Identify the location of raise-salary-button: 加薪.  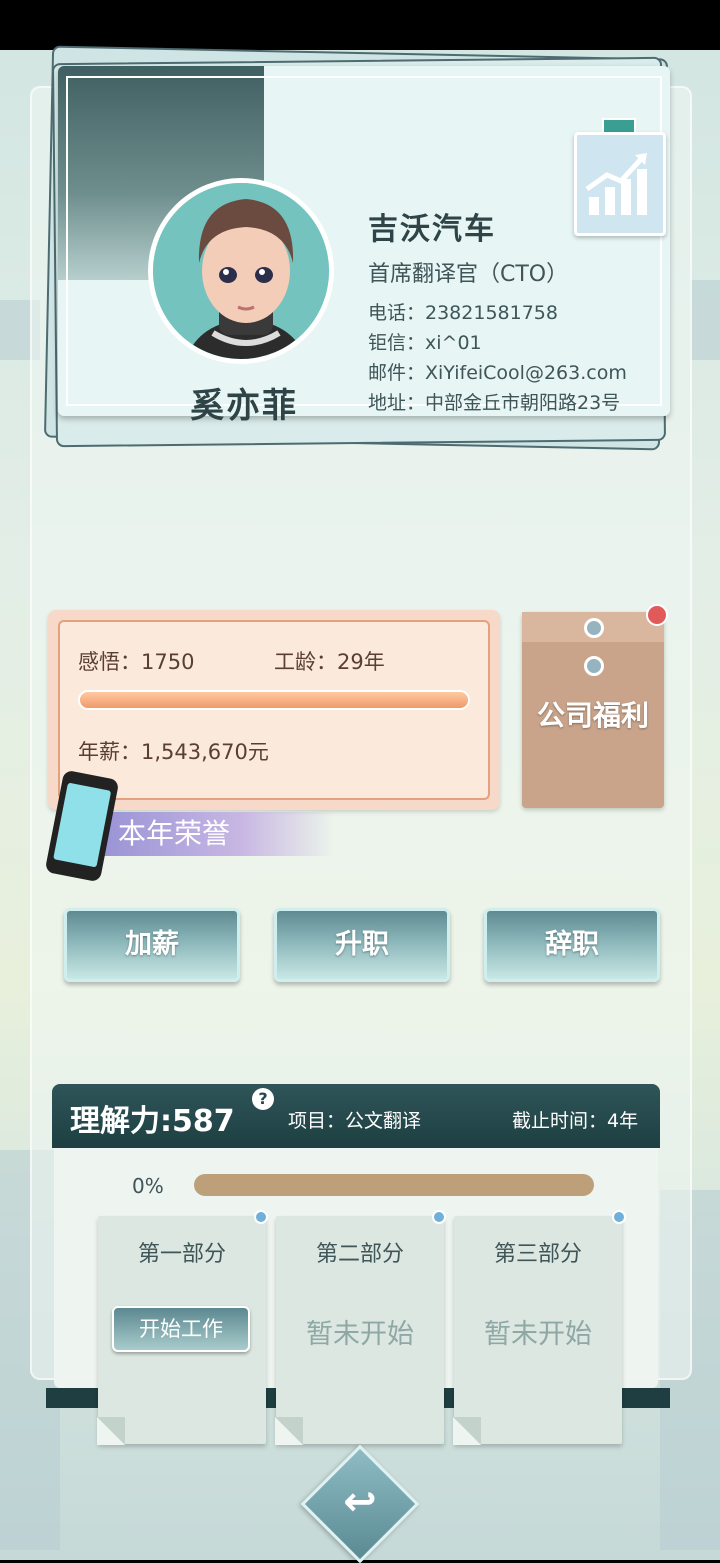
(152, 945).